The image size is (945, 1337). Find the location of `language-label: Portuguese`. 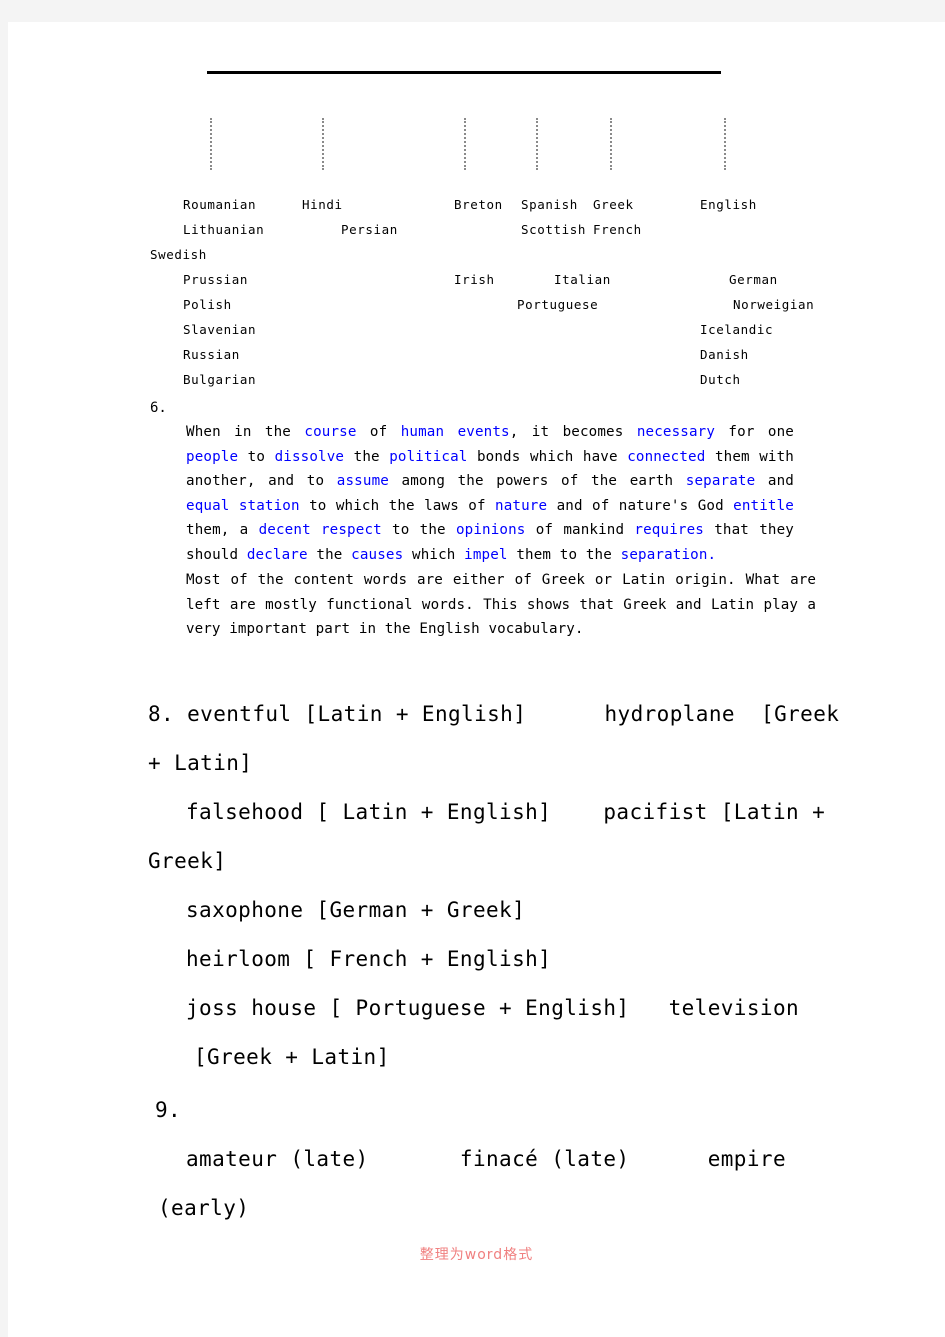

language-label: Portuguese is located at coordinates (558, 304).